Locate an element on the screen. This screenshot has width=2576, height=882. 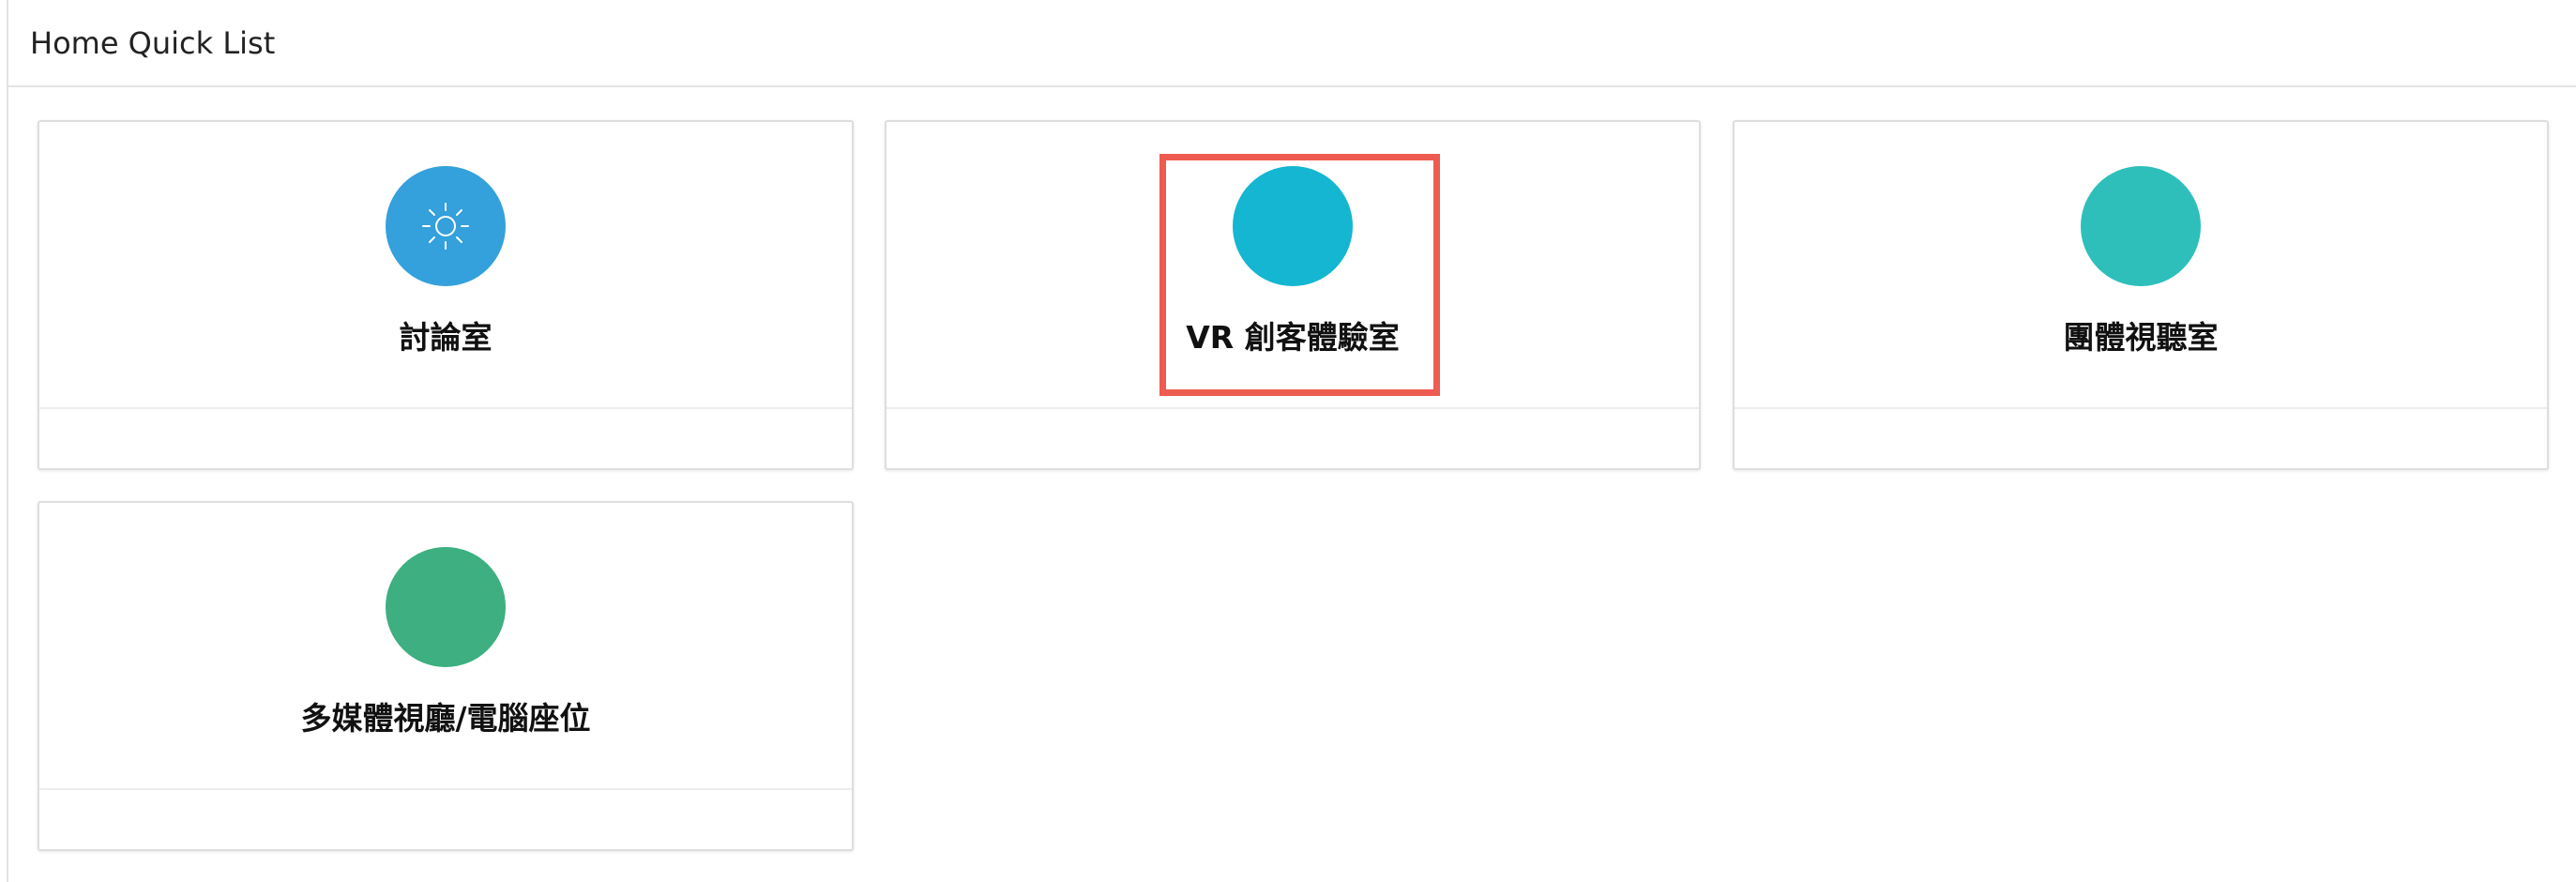
card-label: 團體視聽室 is located at coordinates (2141, 337).